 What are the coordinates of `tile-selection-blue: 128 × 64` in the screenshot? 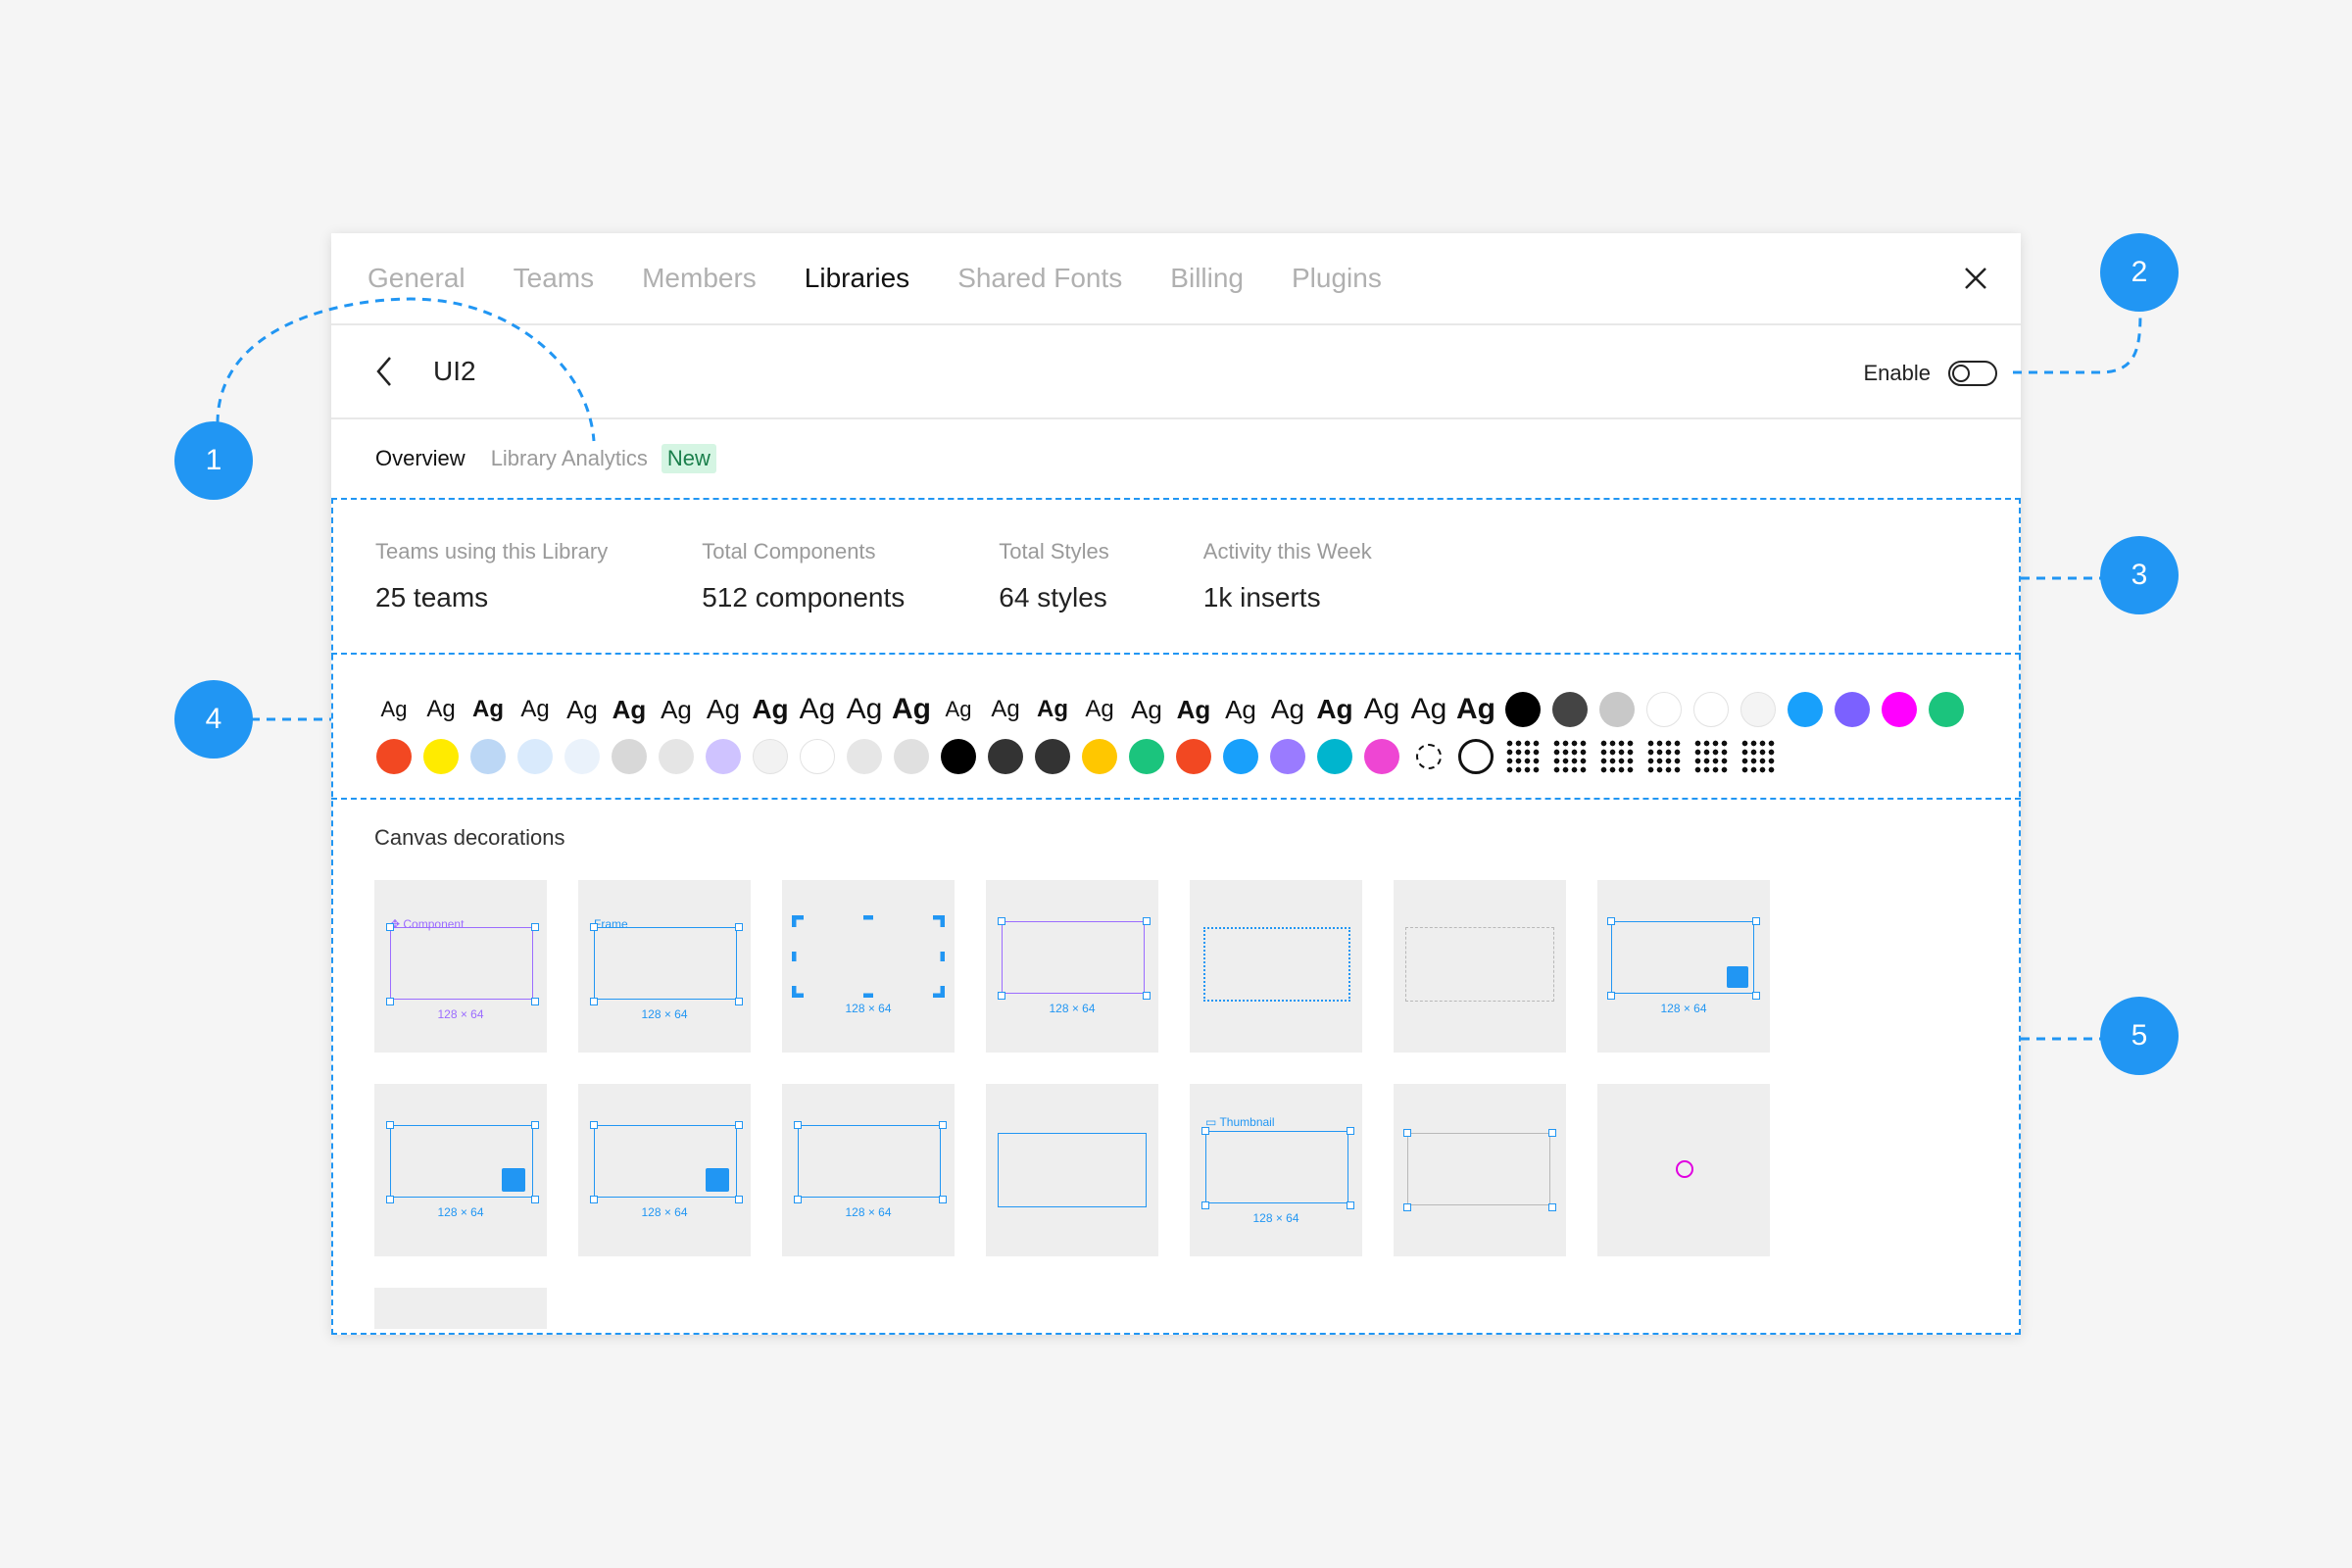 It's located at (868, 1170).